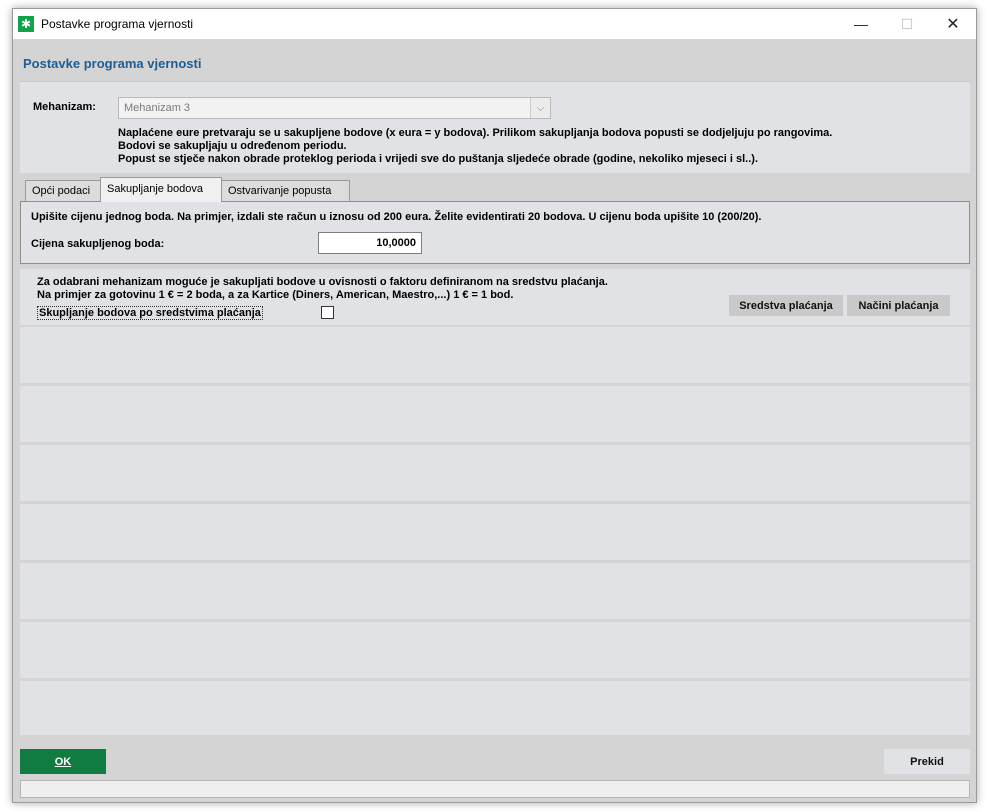  What do you see at coordinates (98, 244) in the screenshot?
I see `price-label: Cijena sakupljenog boda:` at bounding box center [98, 244].